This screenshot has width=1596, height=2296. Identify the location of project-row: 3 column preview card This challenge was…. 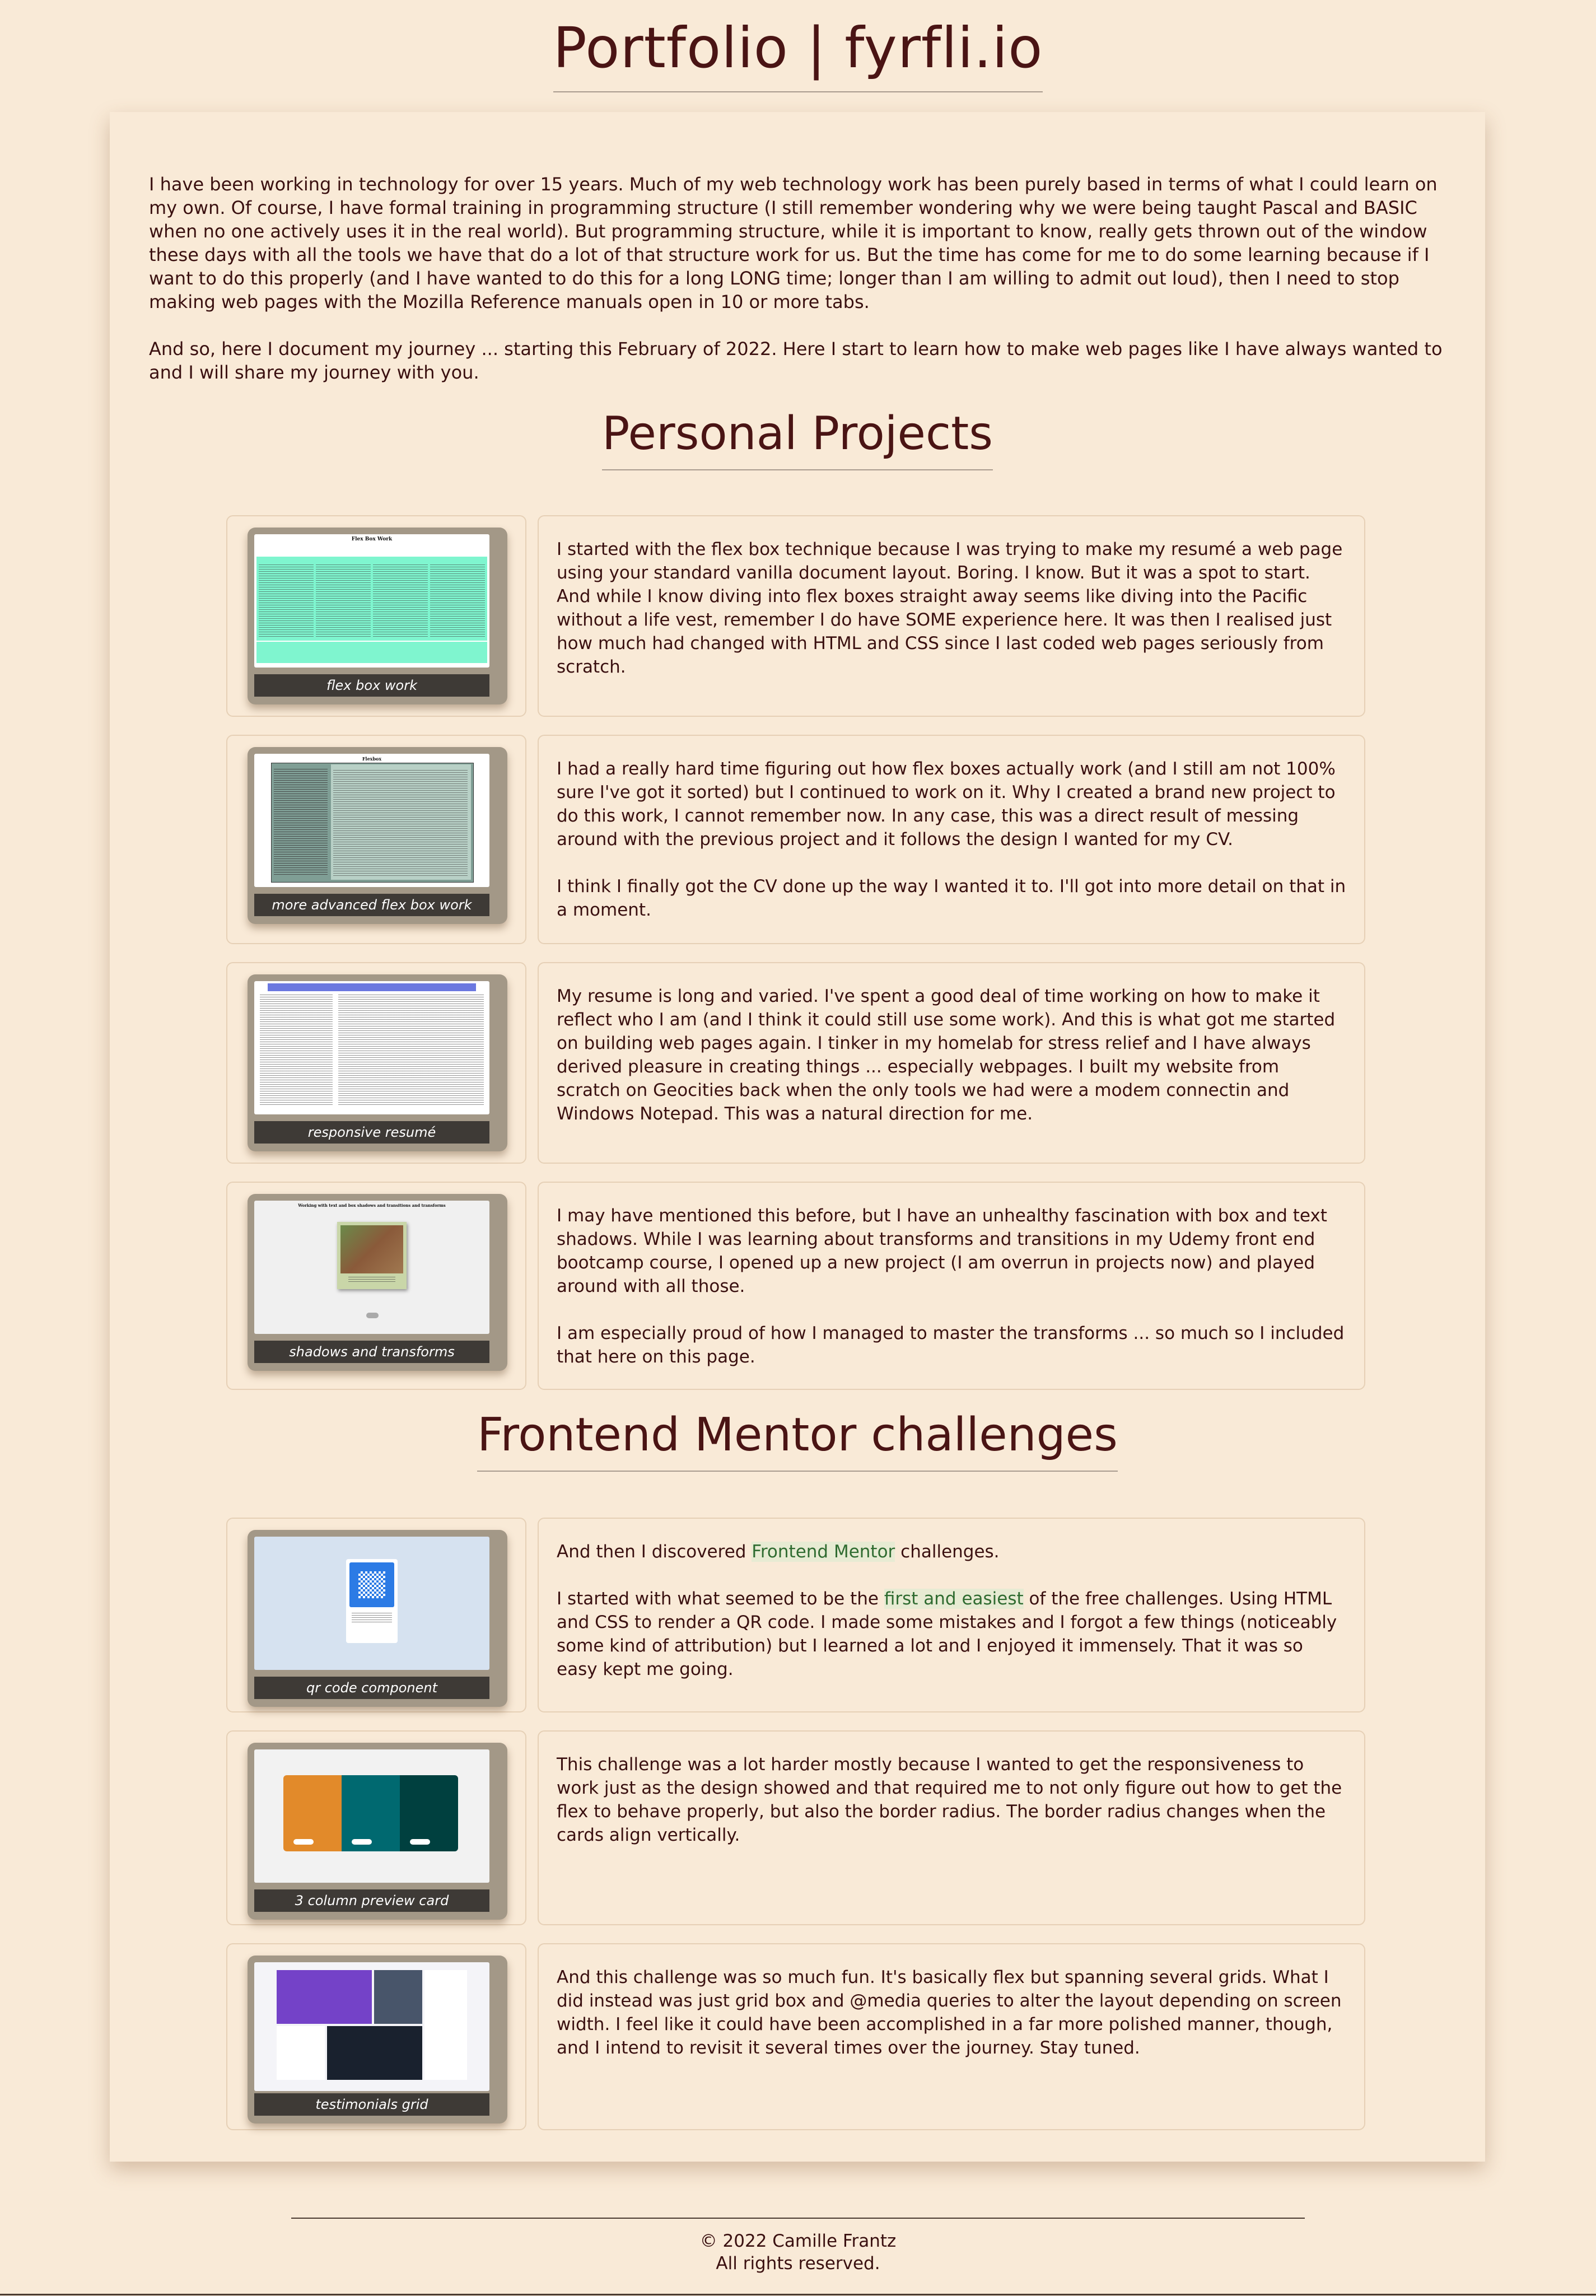
(796, 1828).